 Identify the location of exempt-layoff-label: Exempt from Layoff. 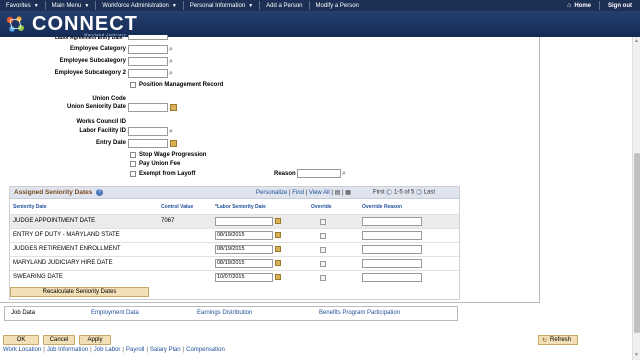
(167, 174).